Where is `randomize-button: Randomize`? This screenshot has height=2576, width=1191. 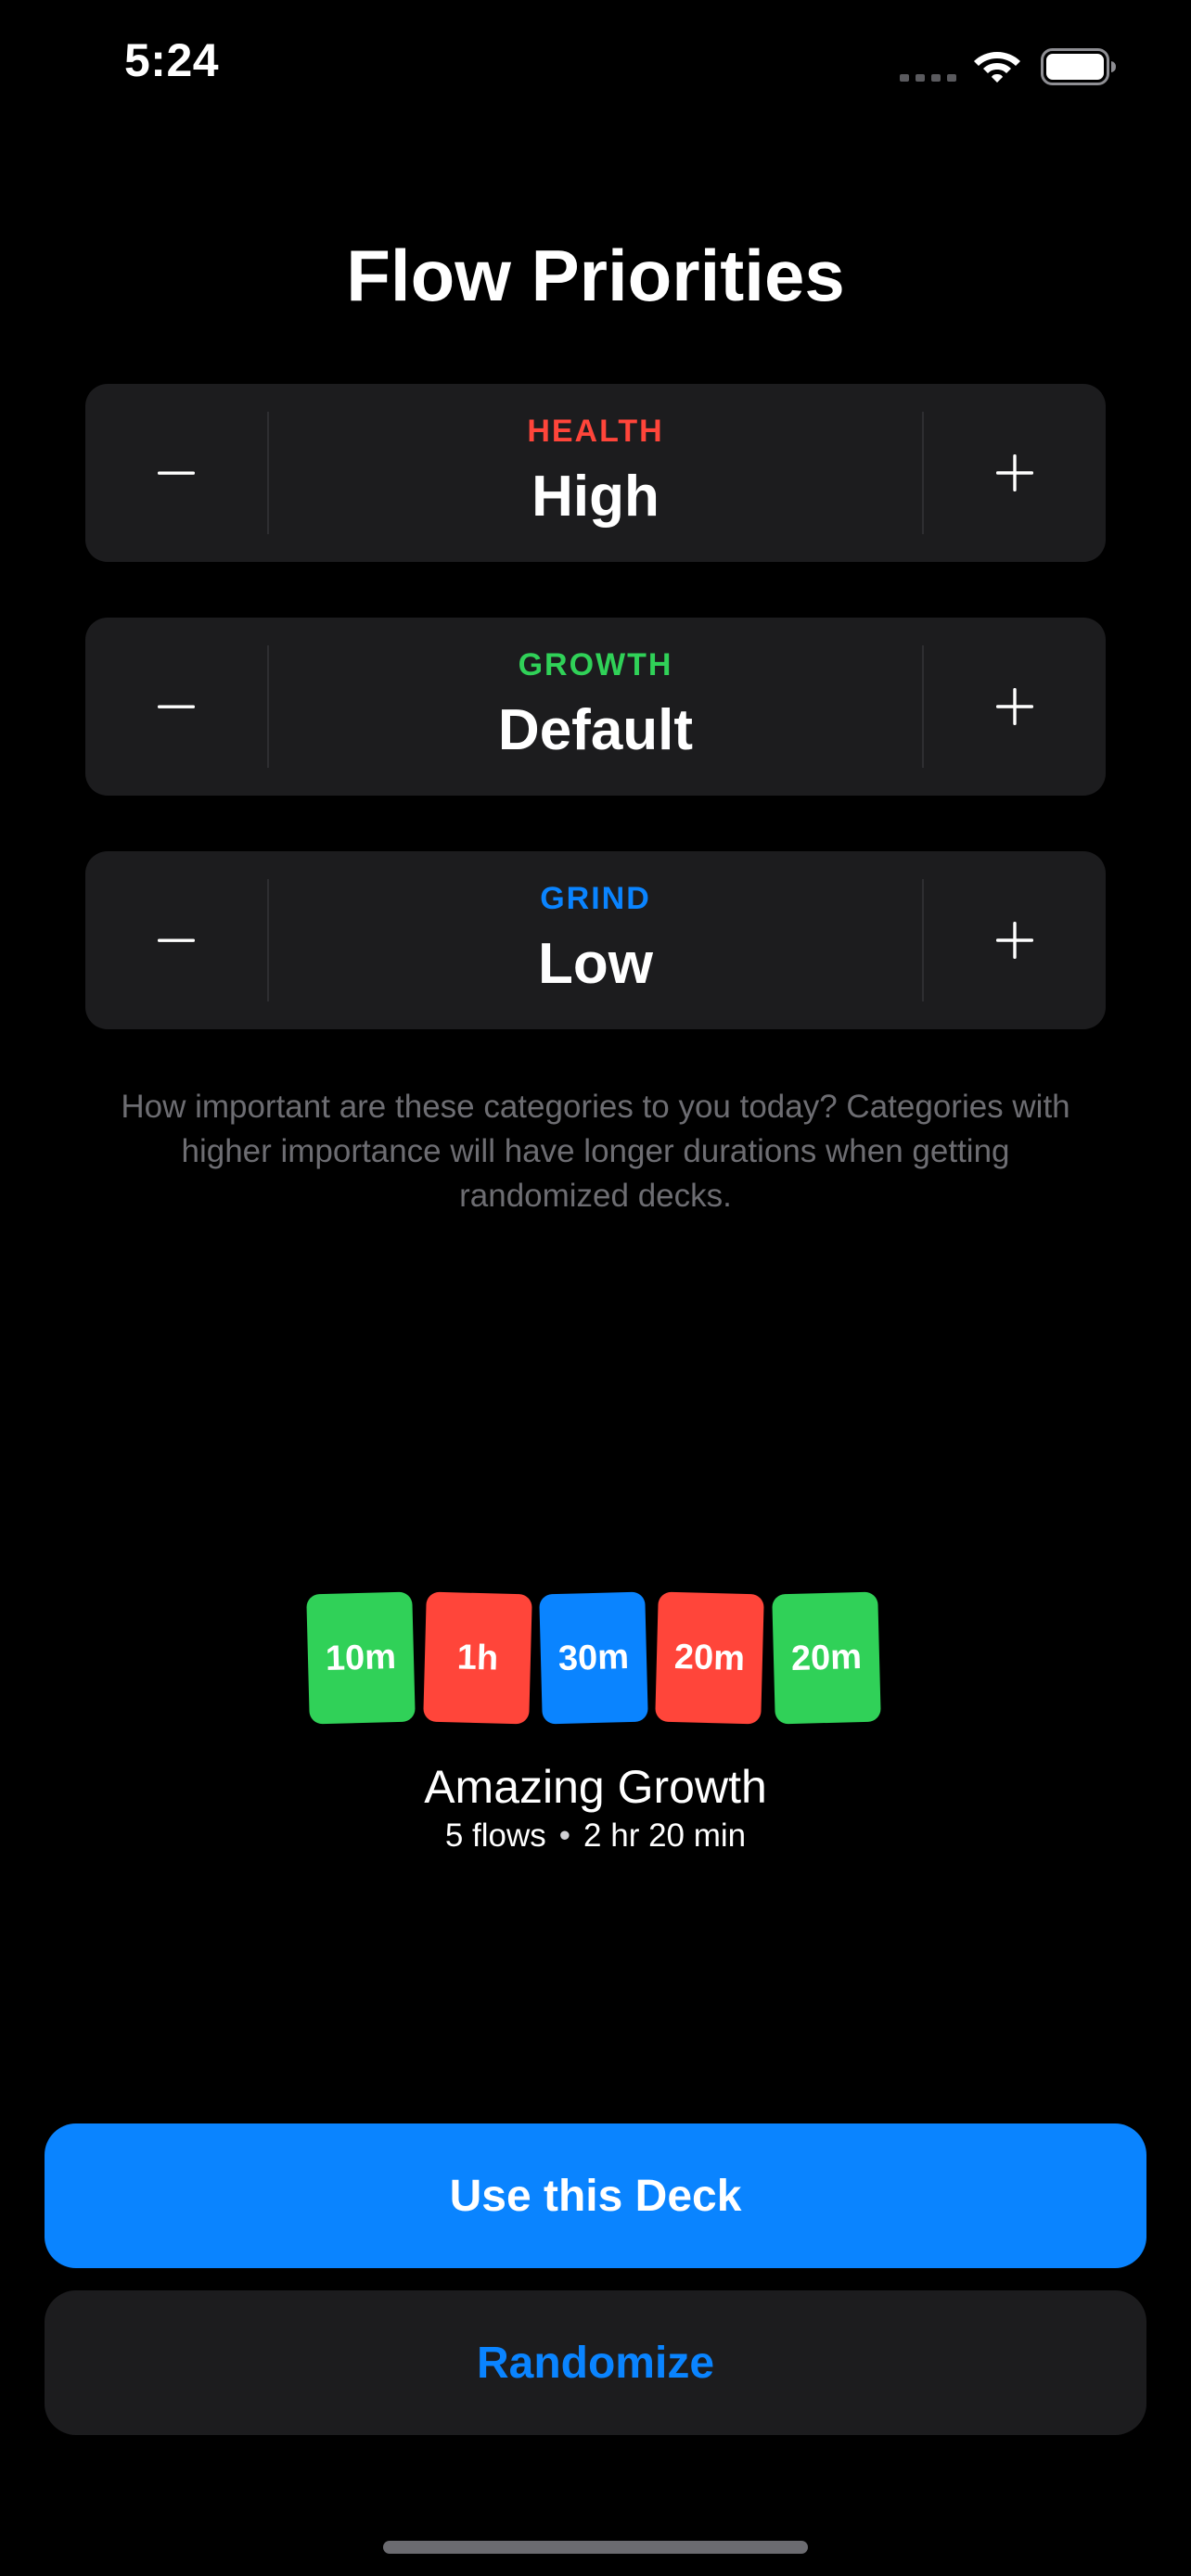
randomize-button: Randomize is located at coordinates (595, 2362).